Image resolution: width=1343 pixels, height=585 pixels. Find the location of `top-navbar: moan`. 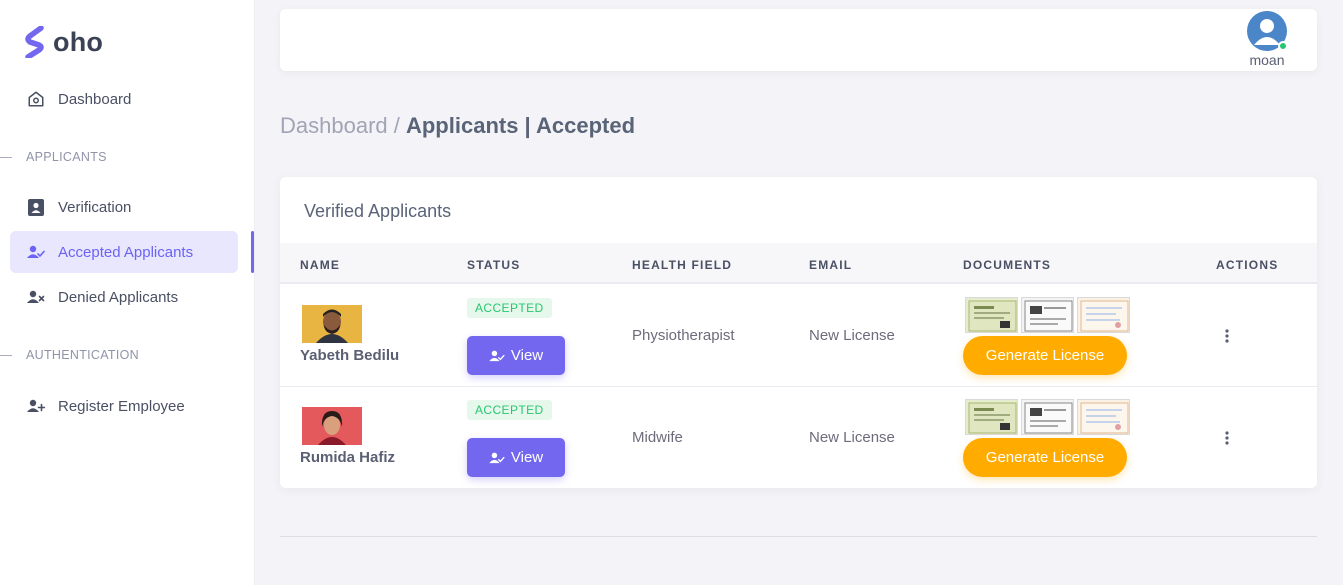

top-navbar: moan is located at coordinates (798, 40).